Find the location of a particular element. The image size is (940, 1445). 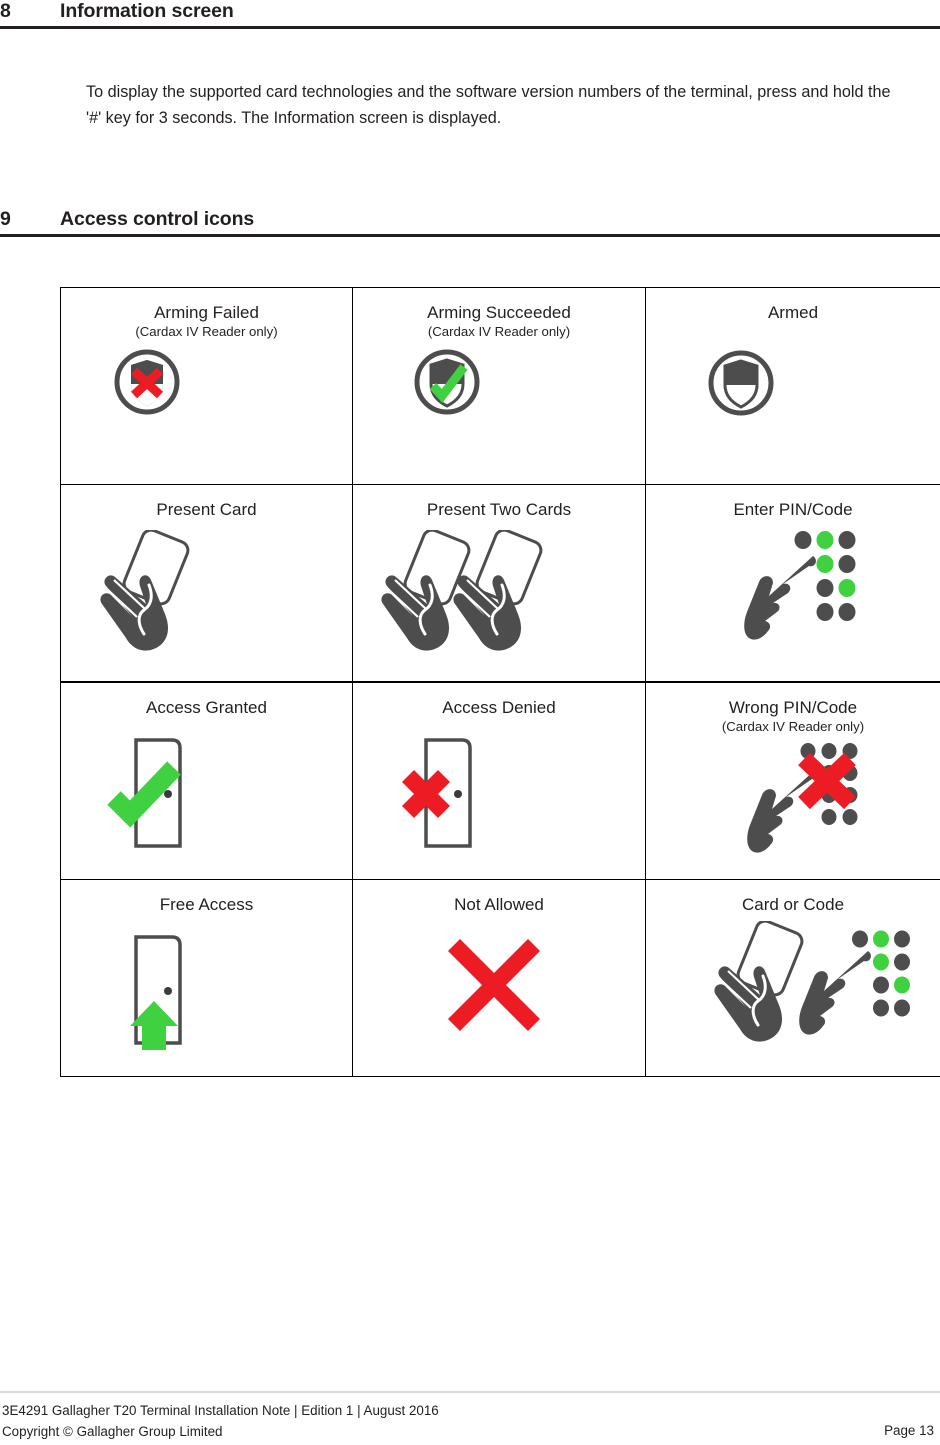

icon-cell-wrong-pin-code: Wrong PIN/Code (Cardax IV Reader only) is located at coordinates (792, 780).